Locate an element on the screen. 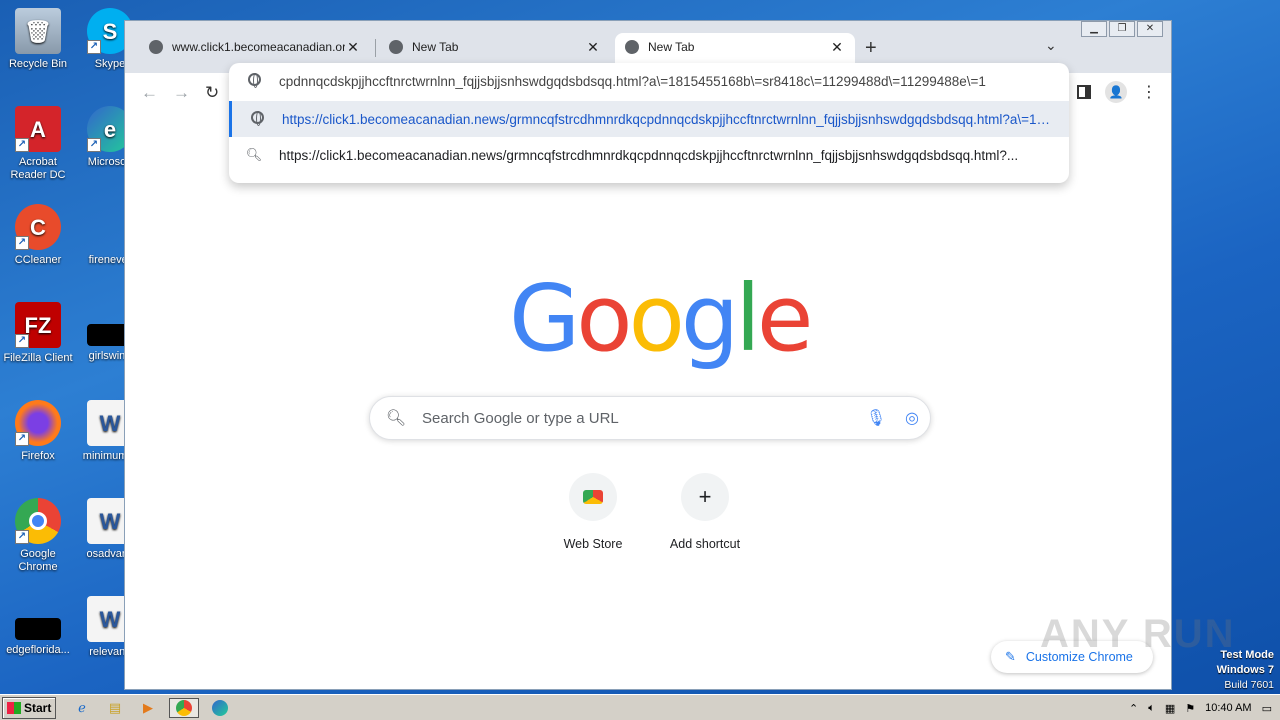 This screenshot has width=1280, height=720. restore-button: ❐ is located at coordinates (1122, 29).